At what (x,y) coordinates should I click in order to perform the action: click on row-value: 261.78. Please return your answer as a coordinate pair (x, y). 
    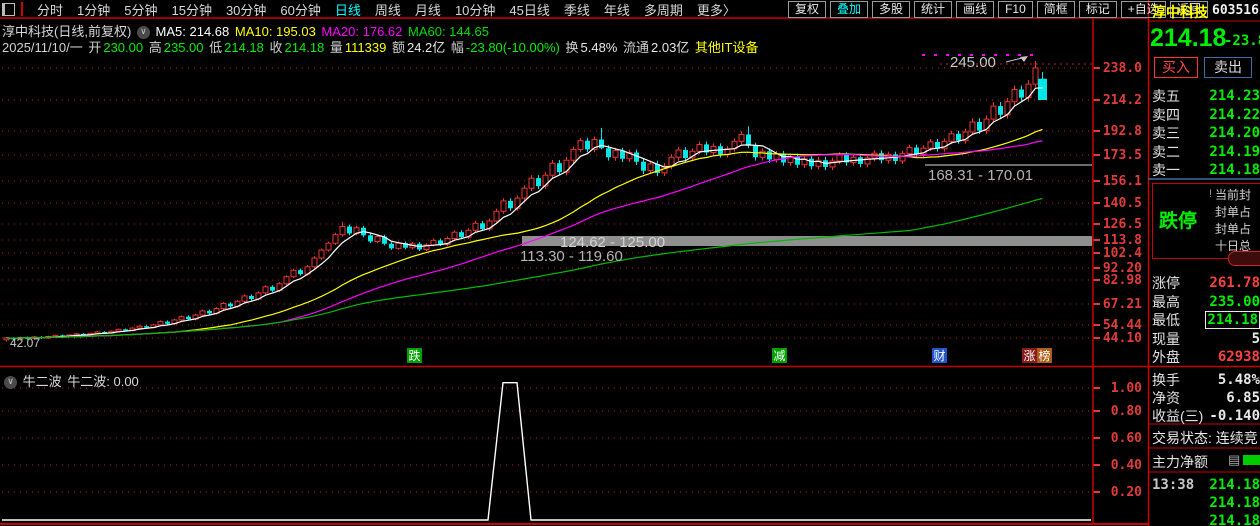
    Looking at the image, I should click on (1234, 283).